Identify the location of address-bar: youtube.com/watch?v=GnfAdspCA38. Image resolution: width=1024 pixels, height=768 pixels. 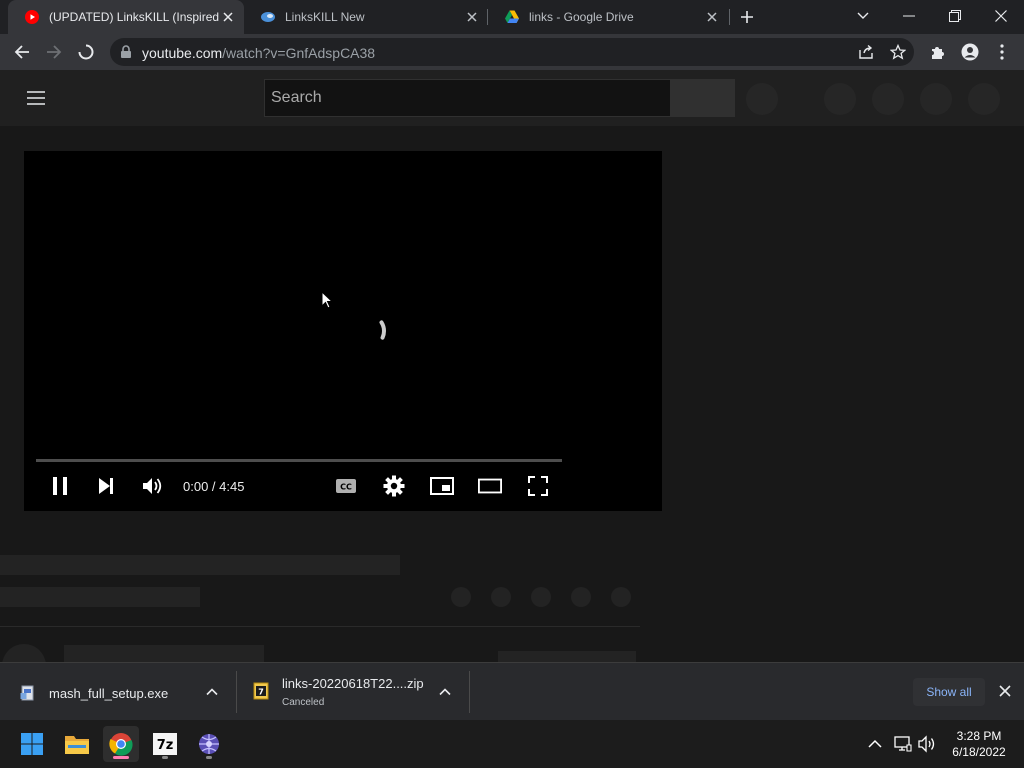
(512, 52).